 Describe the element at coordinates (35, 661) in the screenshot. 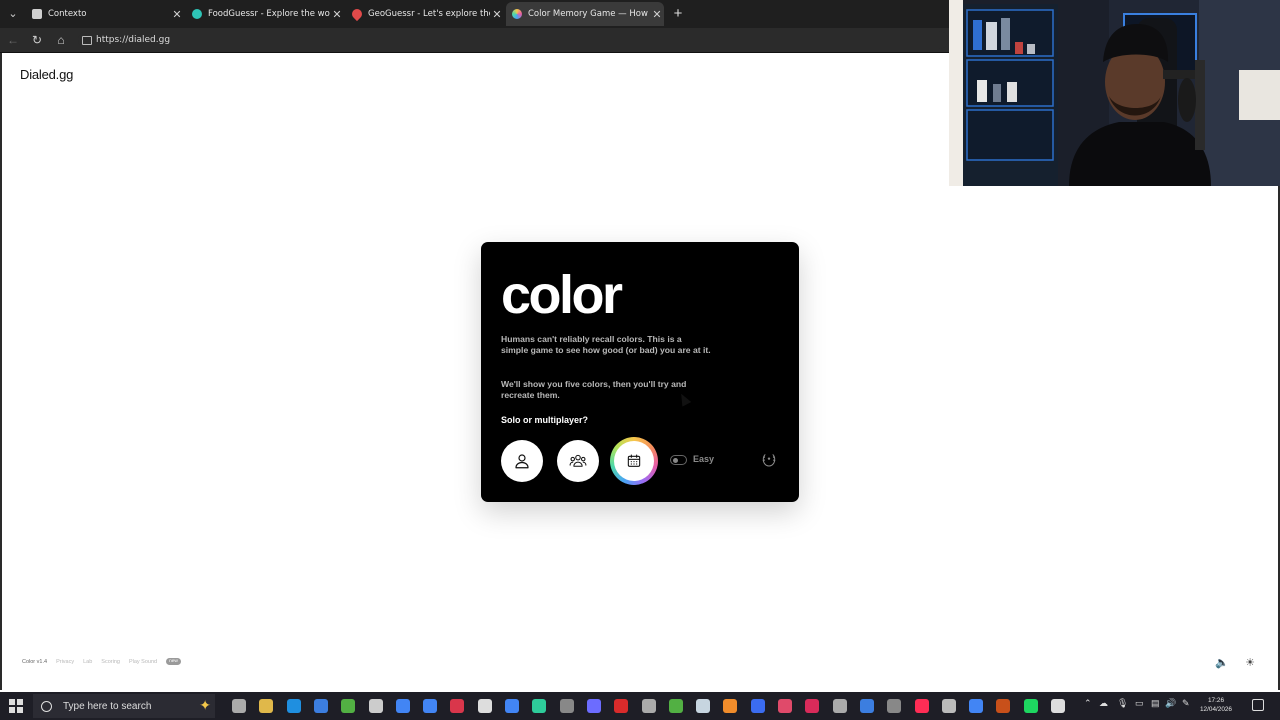

I see `version-label: Color v1.4` at that location.